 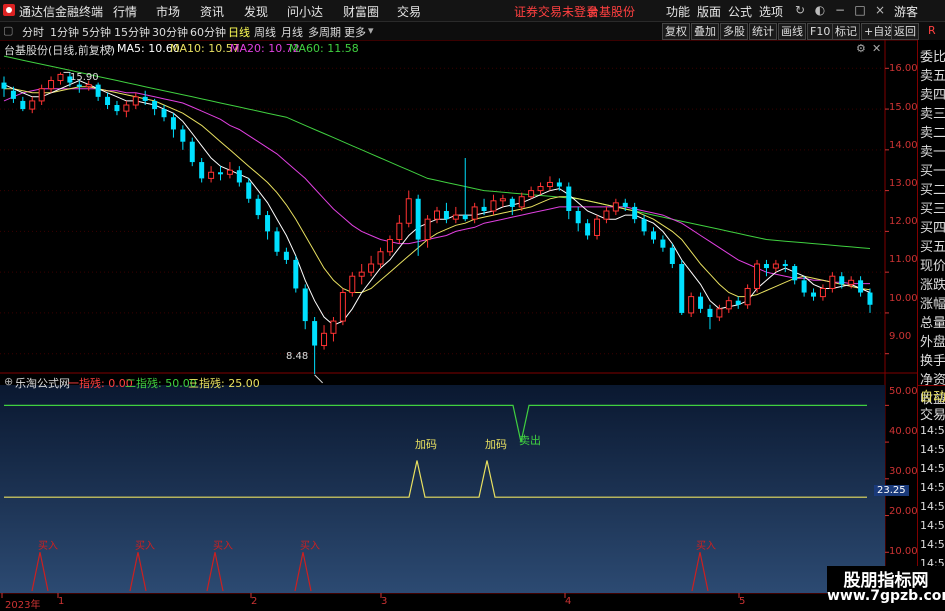 What do you see at coordinates (355, 32) in the screenshot?
I see `period-more: 更多` at bounding box center [355, 32].